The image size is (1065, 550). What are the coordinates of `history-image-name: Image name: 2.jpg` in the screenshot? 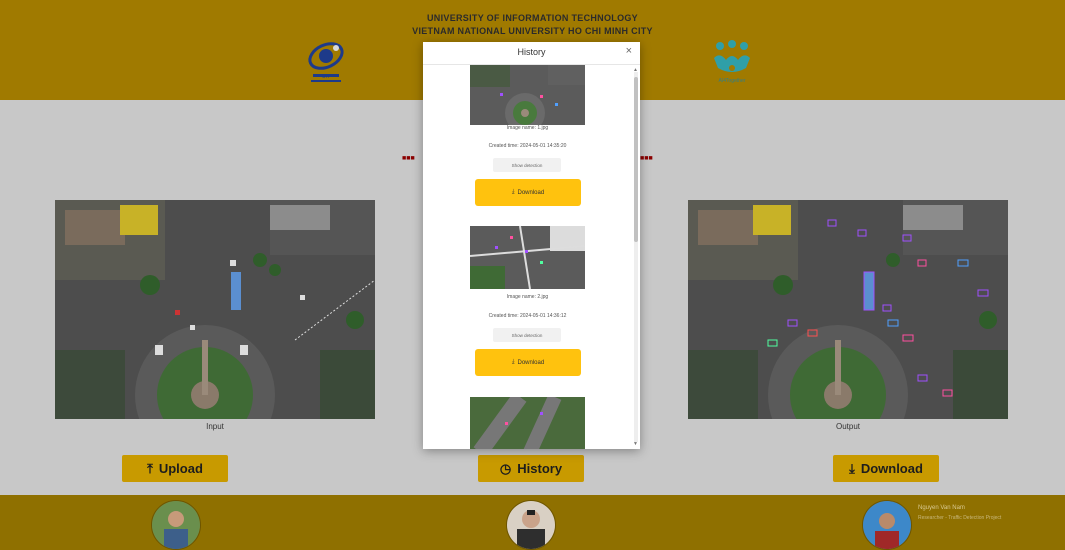 It's located at (527, 297).